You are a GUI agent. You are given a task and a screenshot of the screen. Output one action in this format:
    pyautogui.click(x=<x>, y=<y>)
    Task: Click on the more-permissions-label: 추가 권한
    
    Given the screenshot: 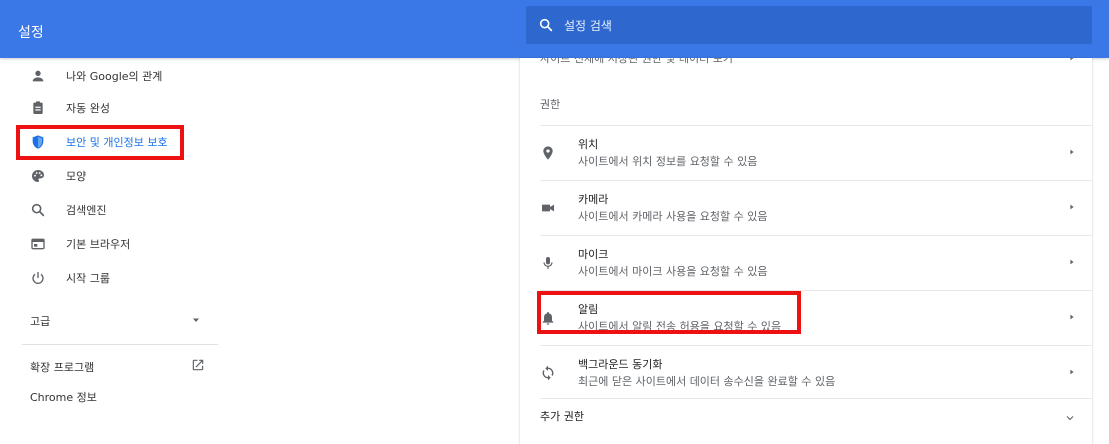 What is the action you would take?
    pyautogui.click(x=562, y=416)
    